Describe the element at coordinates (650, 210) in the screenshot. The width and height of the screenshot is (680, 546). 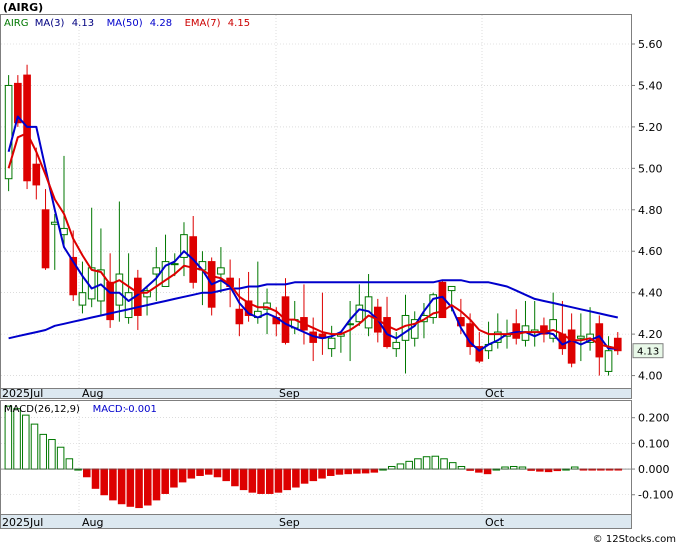
I see `price-y-tick-label: 4.80` at that location.